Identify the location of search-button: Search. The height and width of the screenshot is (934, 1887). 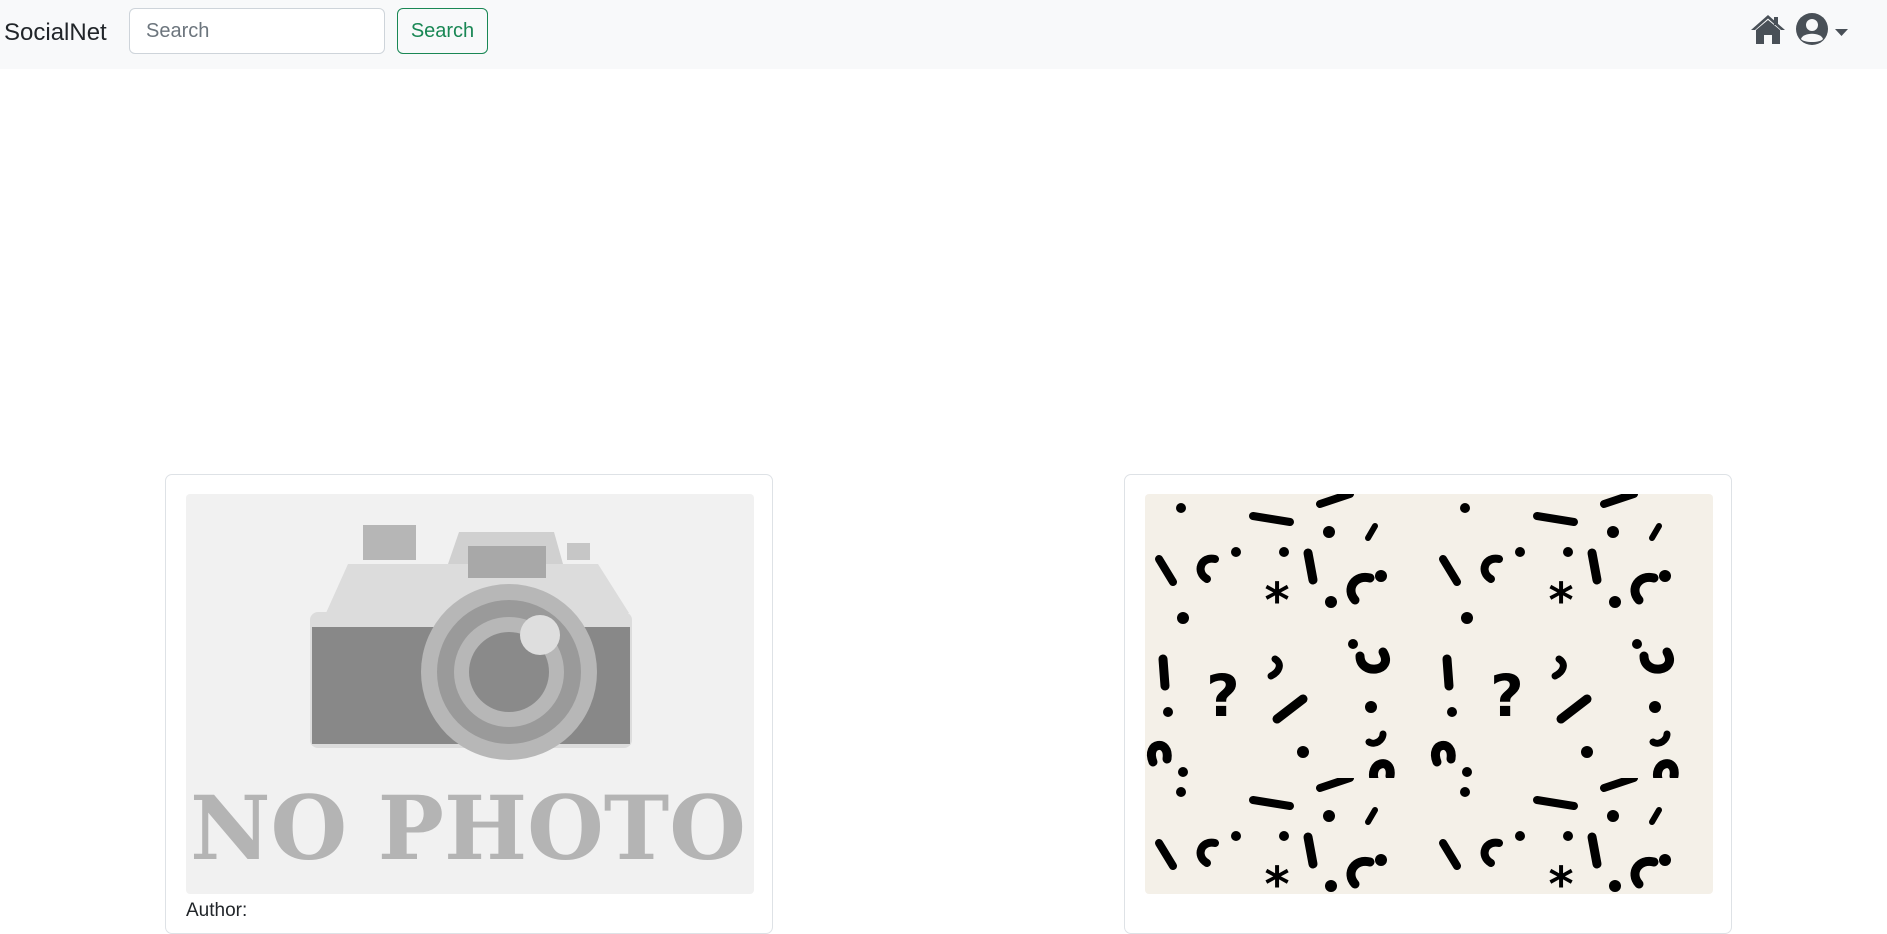
(442, 31).